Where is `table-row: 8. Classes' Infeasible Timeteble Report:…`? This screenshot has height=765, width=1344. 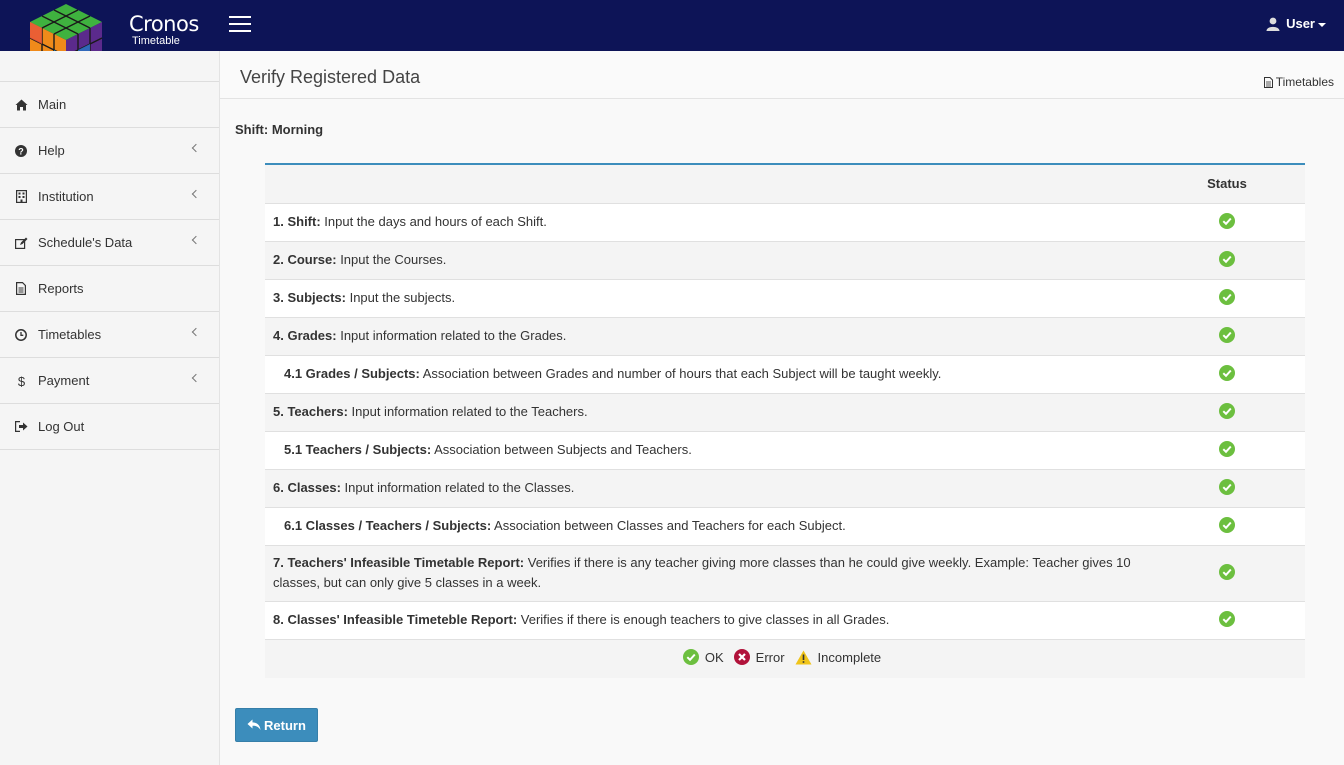 table-row: 8. Classes' Infeasible Timeteble Report:… is located at coordinates (785, 619).